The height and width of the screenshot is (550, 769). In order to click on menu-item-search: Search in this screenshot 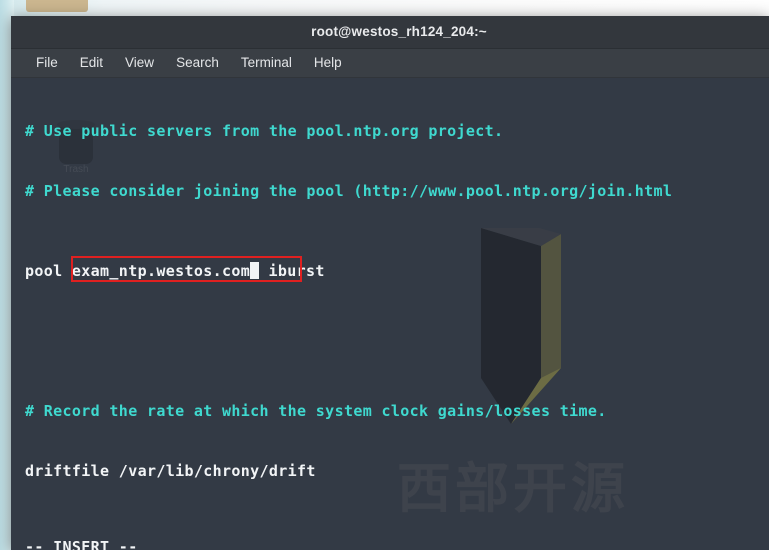, I will do `click(197, 63)`.